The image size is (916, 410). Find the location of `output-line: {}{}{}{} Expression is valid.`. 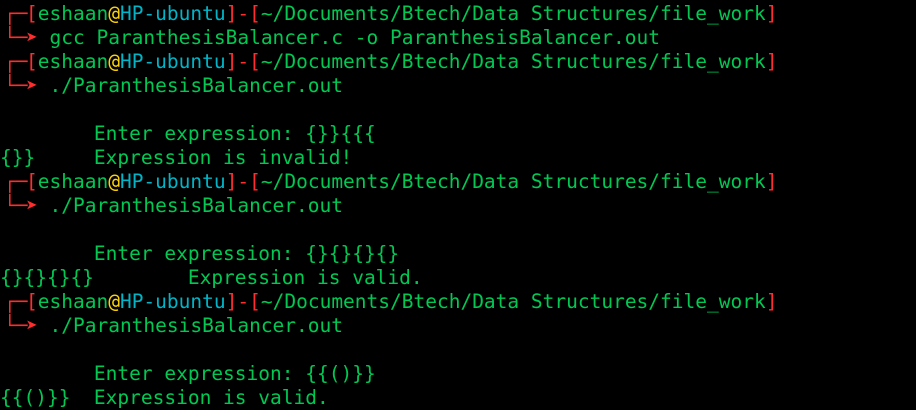

output-line: {}{}{}{} Expression is valid. is located at coordinates (211, 277).